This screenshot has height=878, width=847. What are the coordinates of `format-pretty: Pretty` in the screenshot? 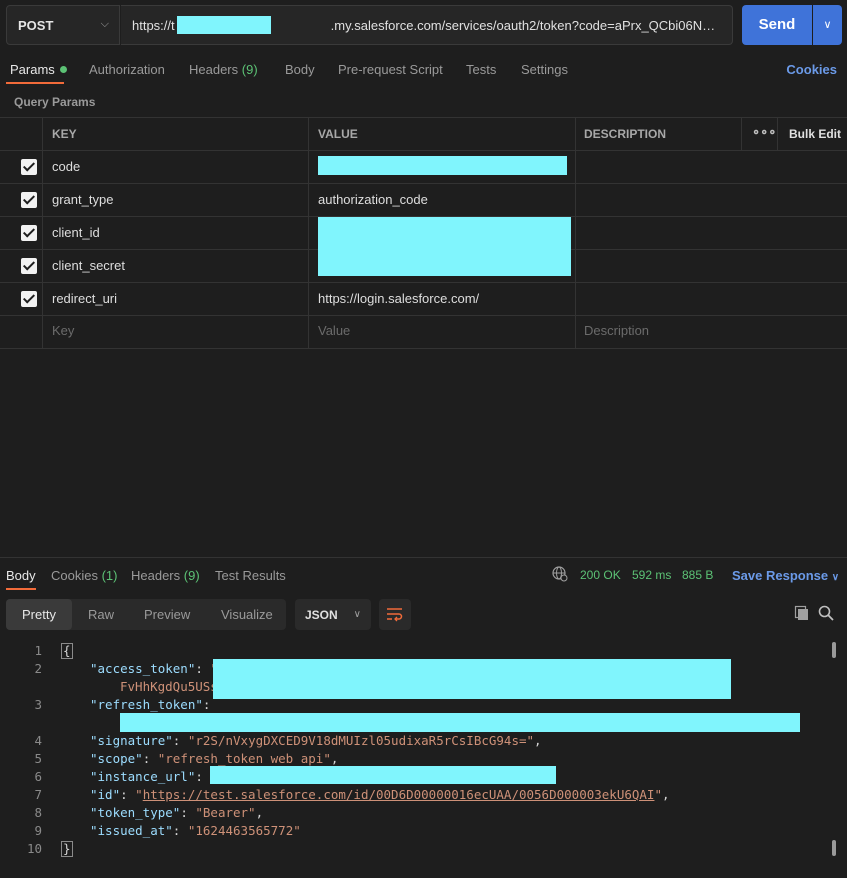 It's located at (39, 614).